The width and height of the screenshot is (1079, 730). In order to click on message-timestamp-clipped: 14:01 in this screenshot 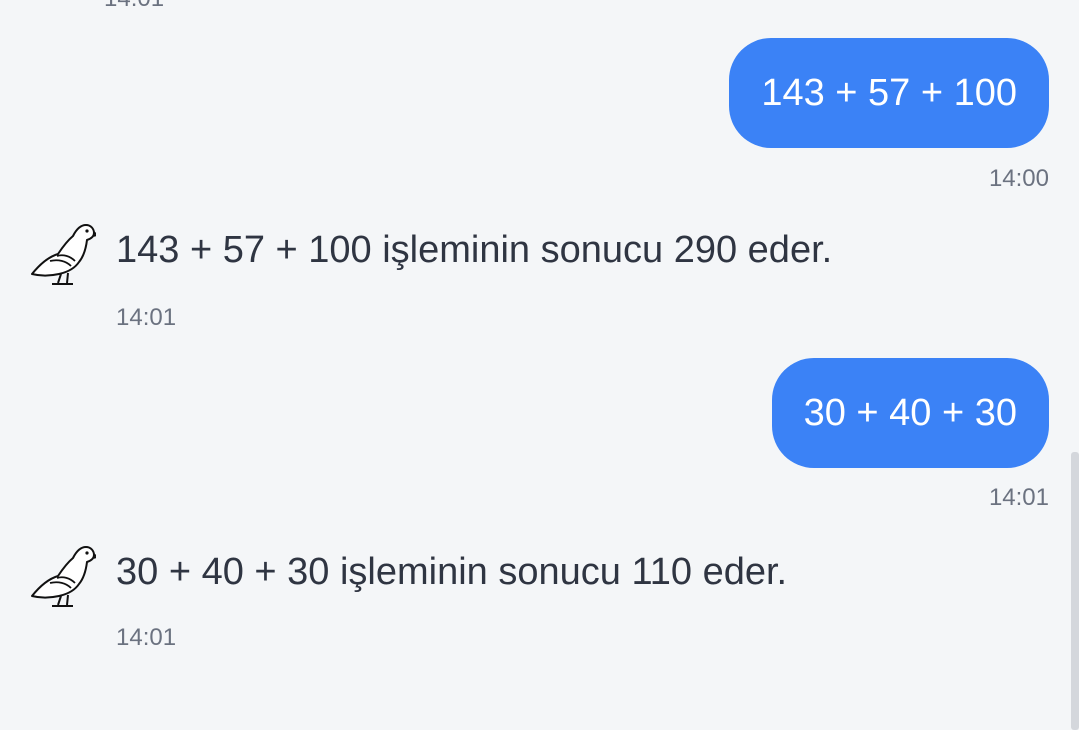, I will do `click(134, 6)`.